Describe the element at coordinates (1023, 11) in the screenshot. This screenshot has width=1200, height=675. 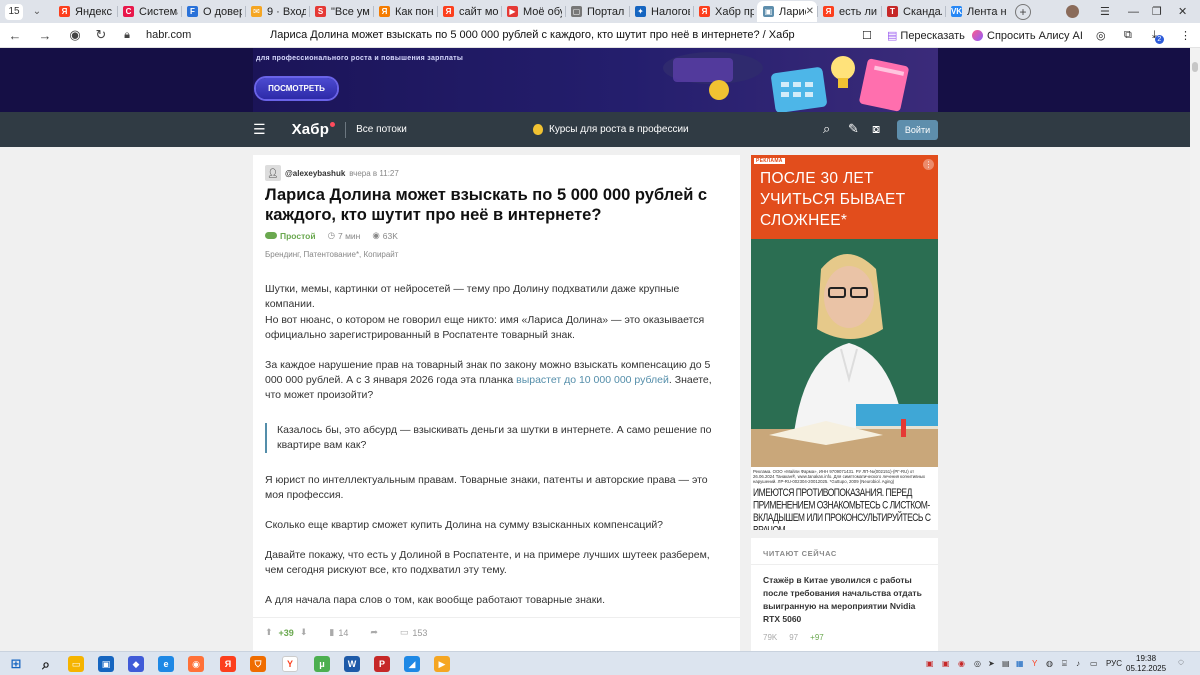
I see `new-tab-button: +` at that location.